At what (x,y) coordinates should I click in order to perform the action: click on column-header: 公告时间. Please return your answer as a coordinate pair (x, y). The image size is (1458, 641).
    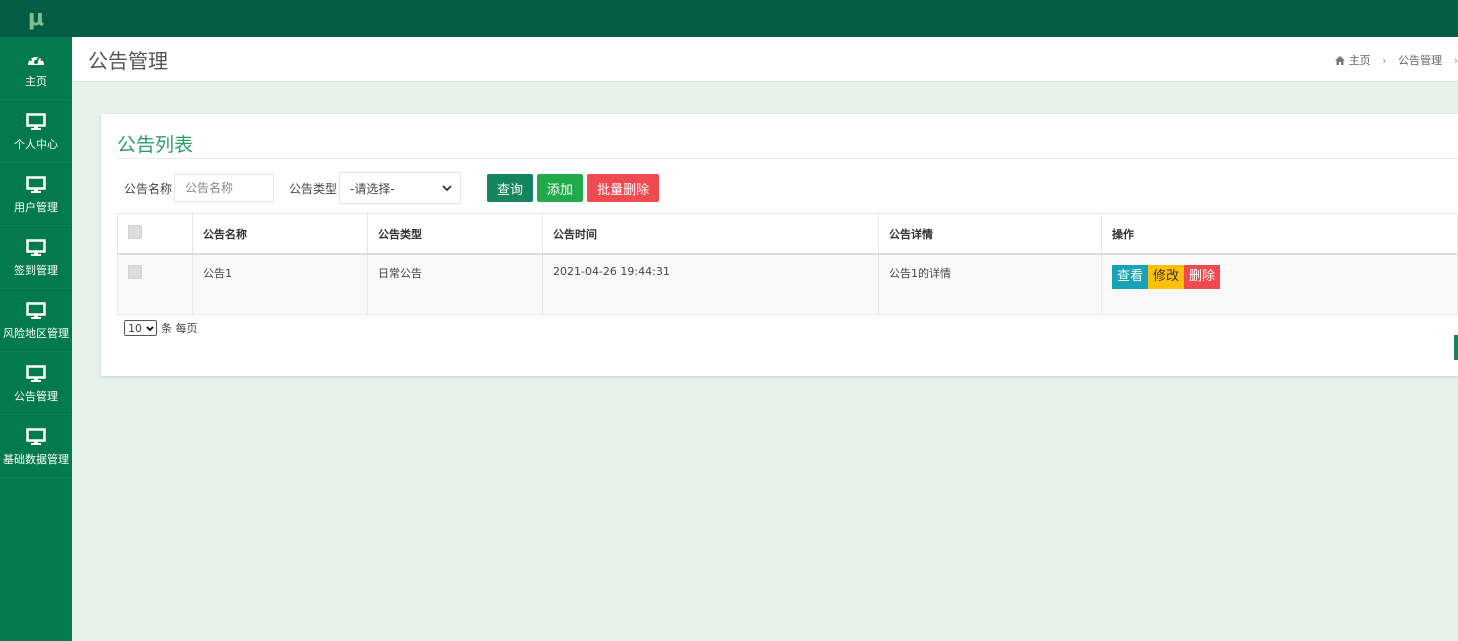
    Looking at the image, I should click on (710, 234).